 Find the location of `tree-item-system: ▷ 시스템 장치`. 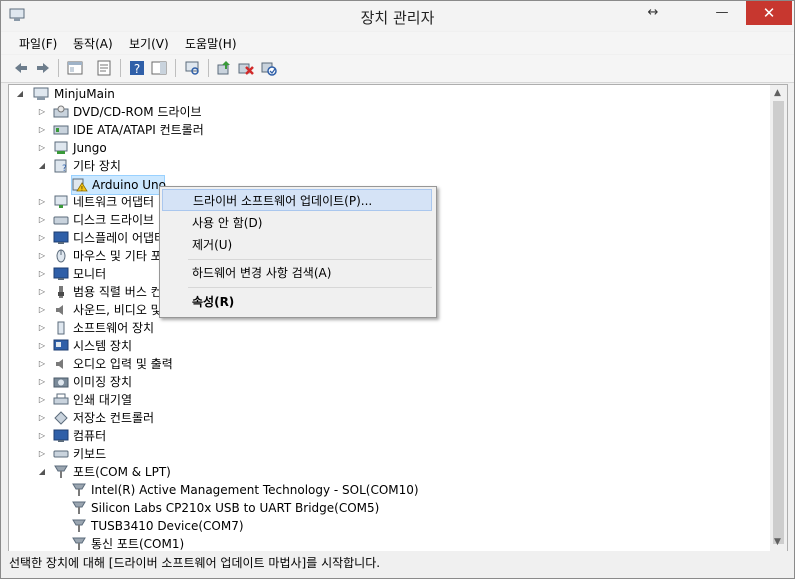

tree-item-system: ▷ 시스템 장치 is located at coordinates (389, 346).